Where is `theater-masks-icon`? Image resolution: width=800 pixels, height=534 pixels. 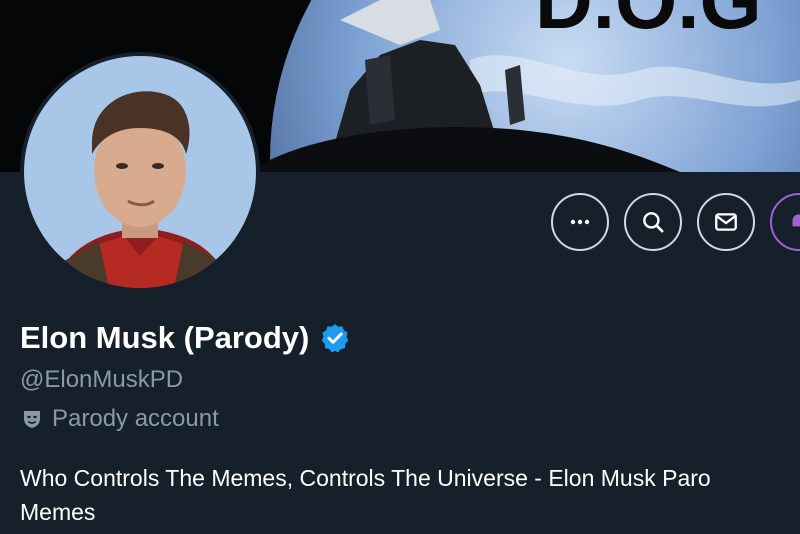
theater-masks-icon is located at coordinates (32, 419).